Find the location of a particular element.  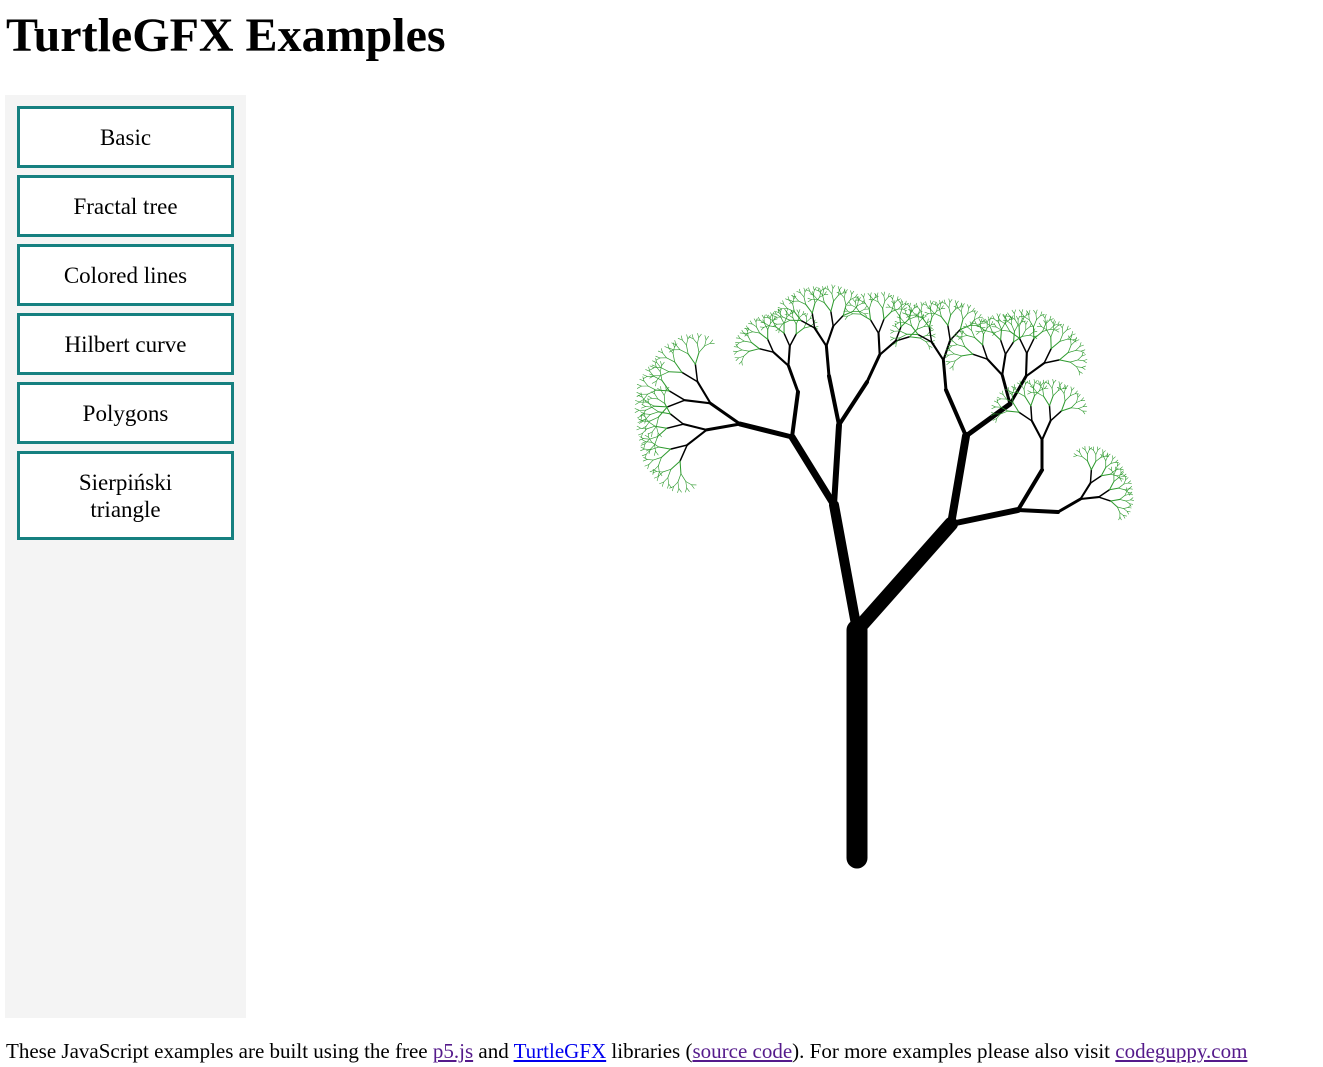

p5js-link: p5.js is located at coordinates (453, 1051).